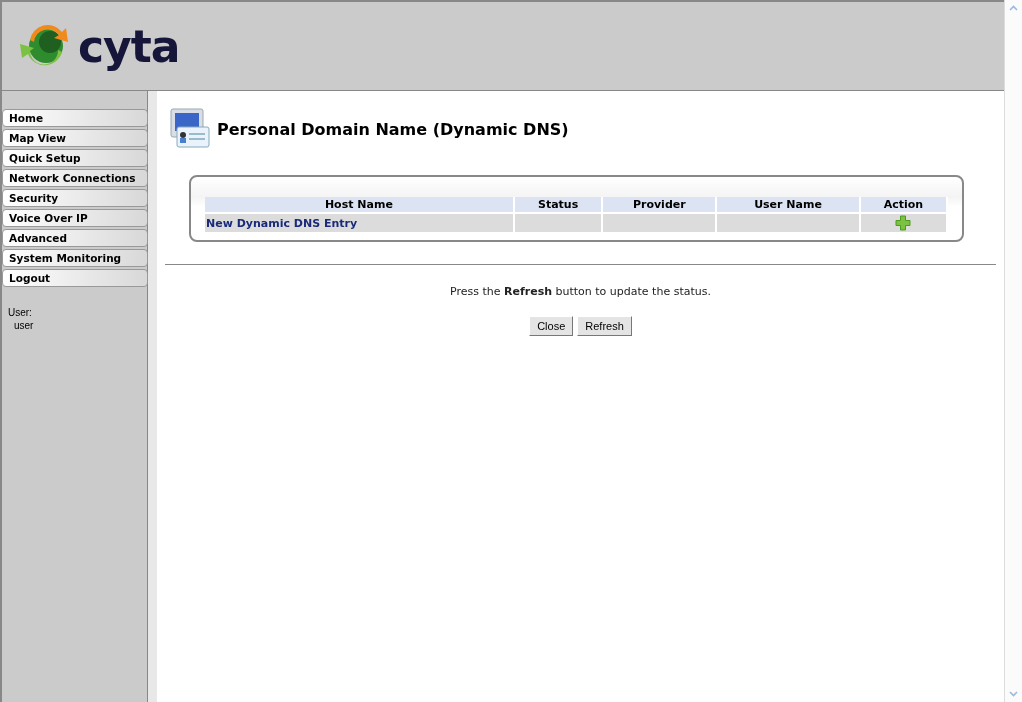 This screenshot has width=1022, height=702. I want to click on menu-item: Home, so click(75, 118).